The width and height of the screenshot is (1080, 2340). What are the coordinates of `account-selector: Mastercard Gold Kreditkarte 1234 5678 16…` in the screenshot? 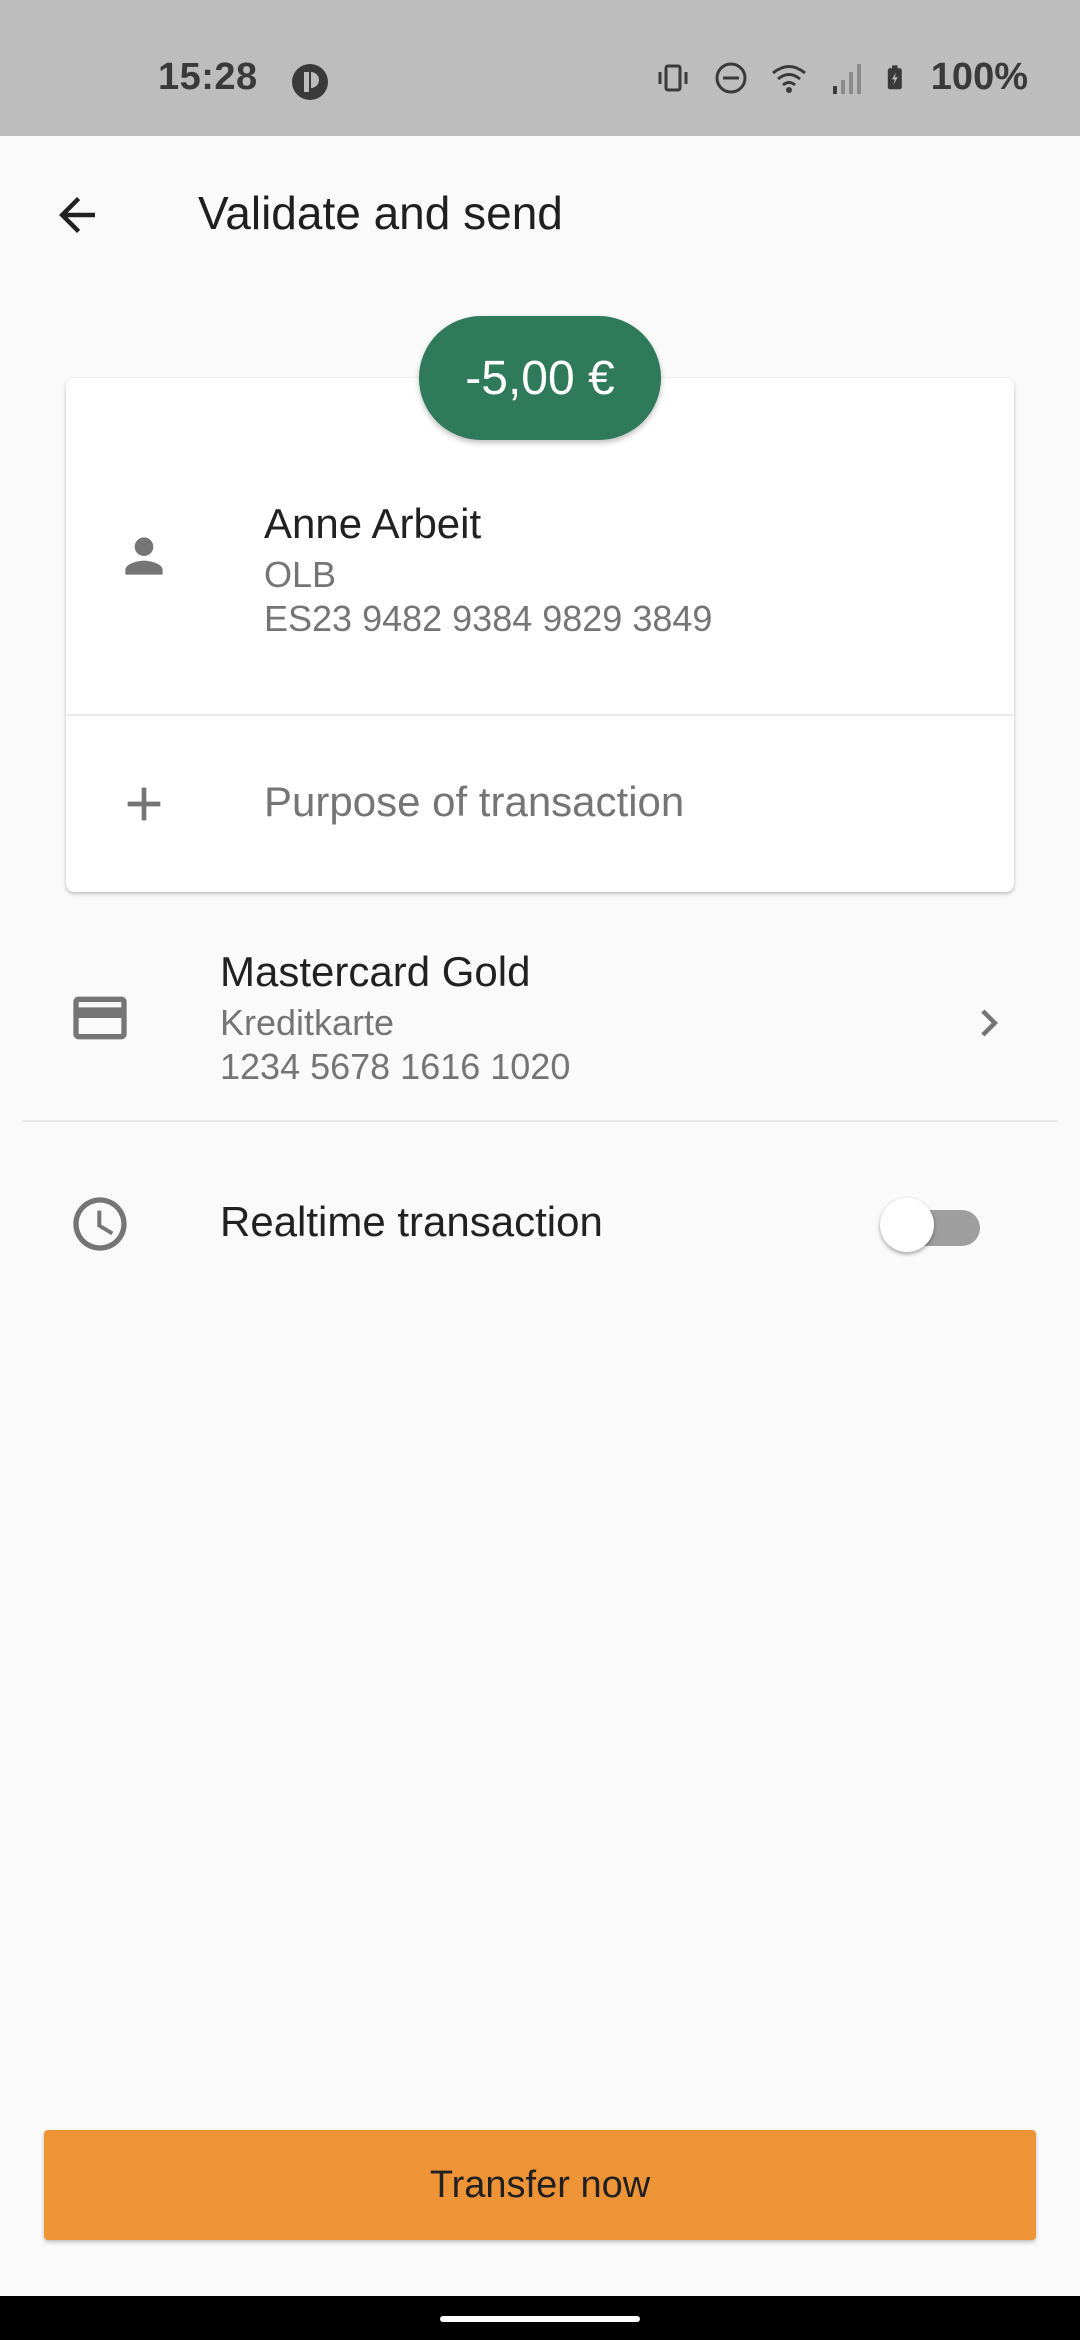 It's located at (540, 1025).